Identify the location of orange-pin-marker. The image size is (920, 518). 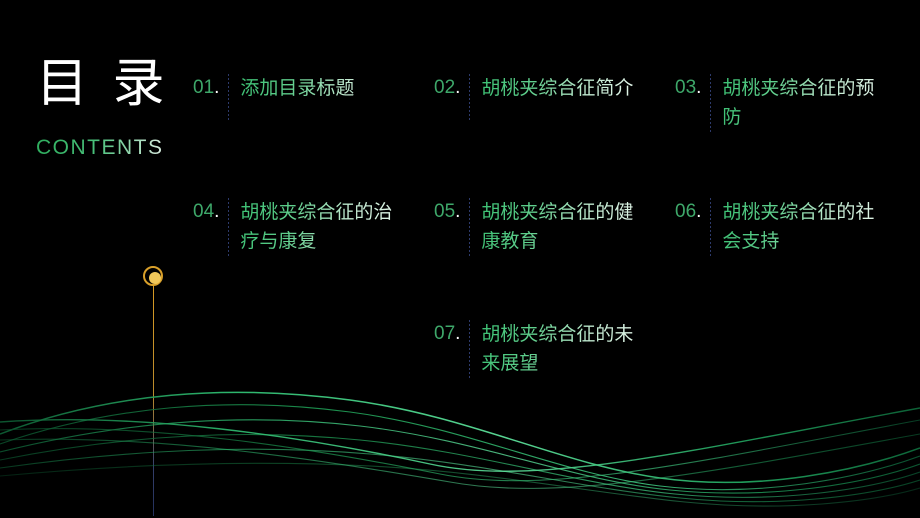
(154, 391).